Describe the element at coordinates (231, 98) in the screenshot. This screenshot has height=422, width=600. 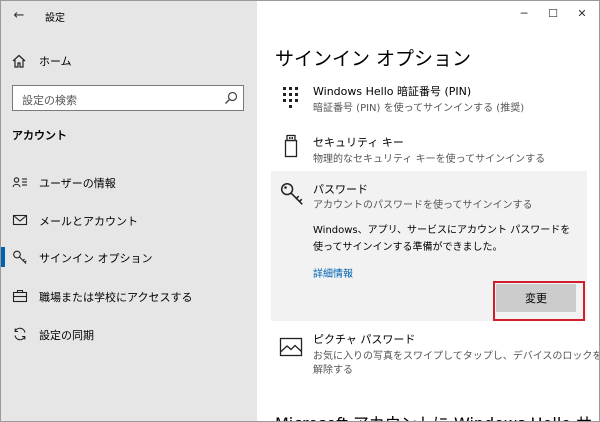
I see `search-icon` at that location.